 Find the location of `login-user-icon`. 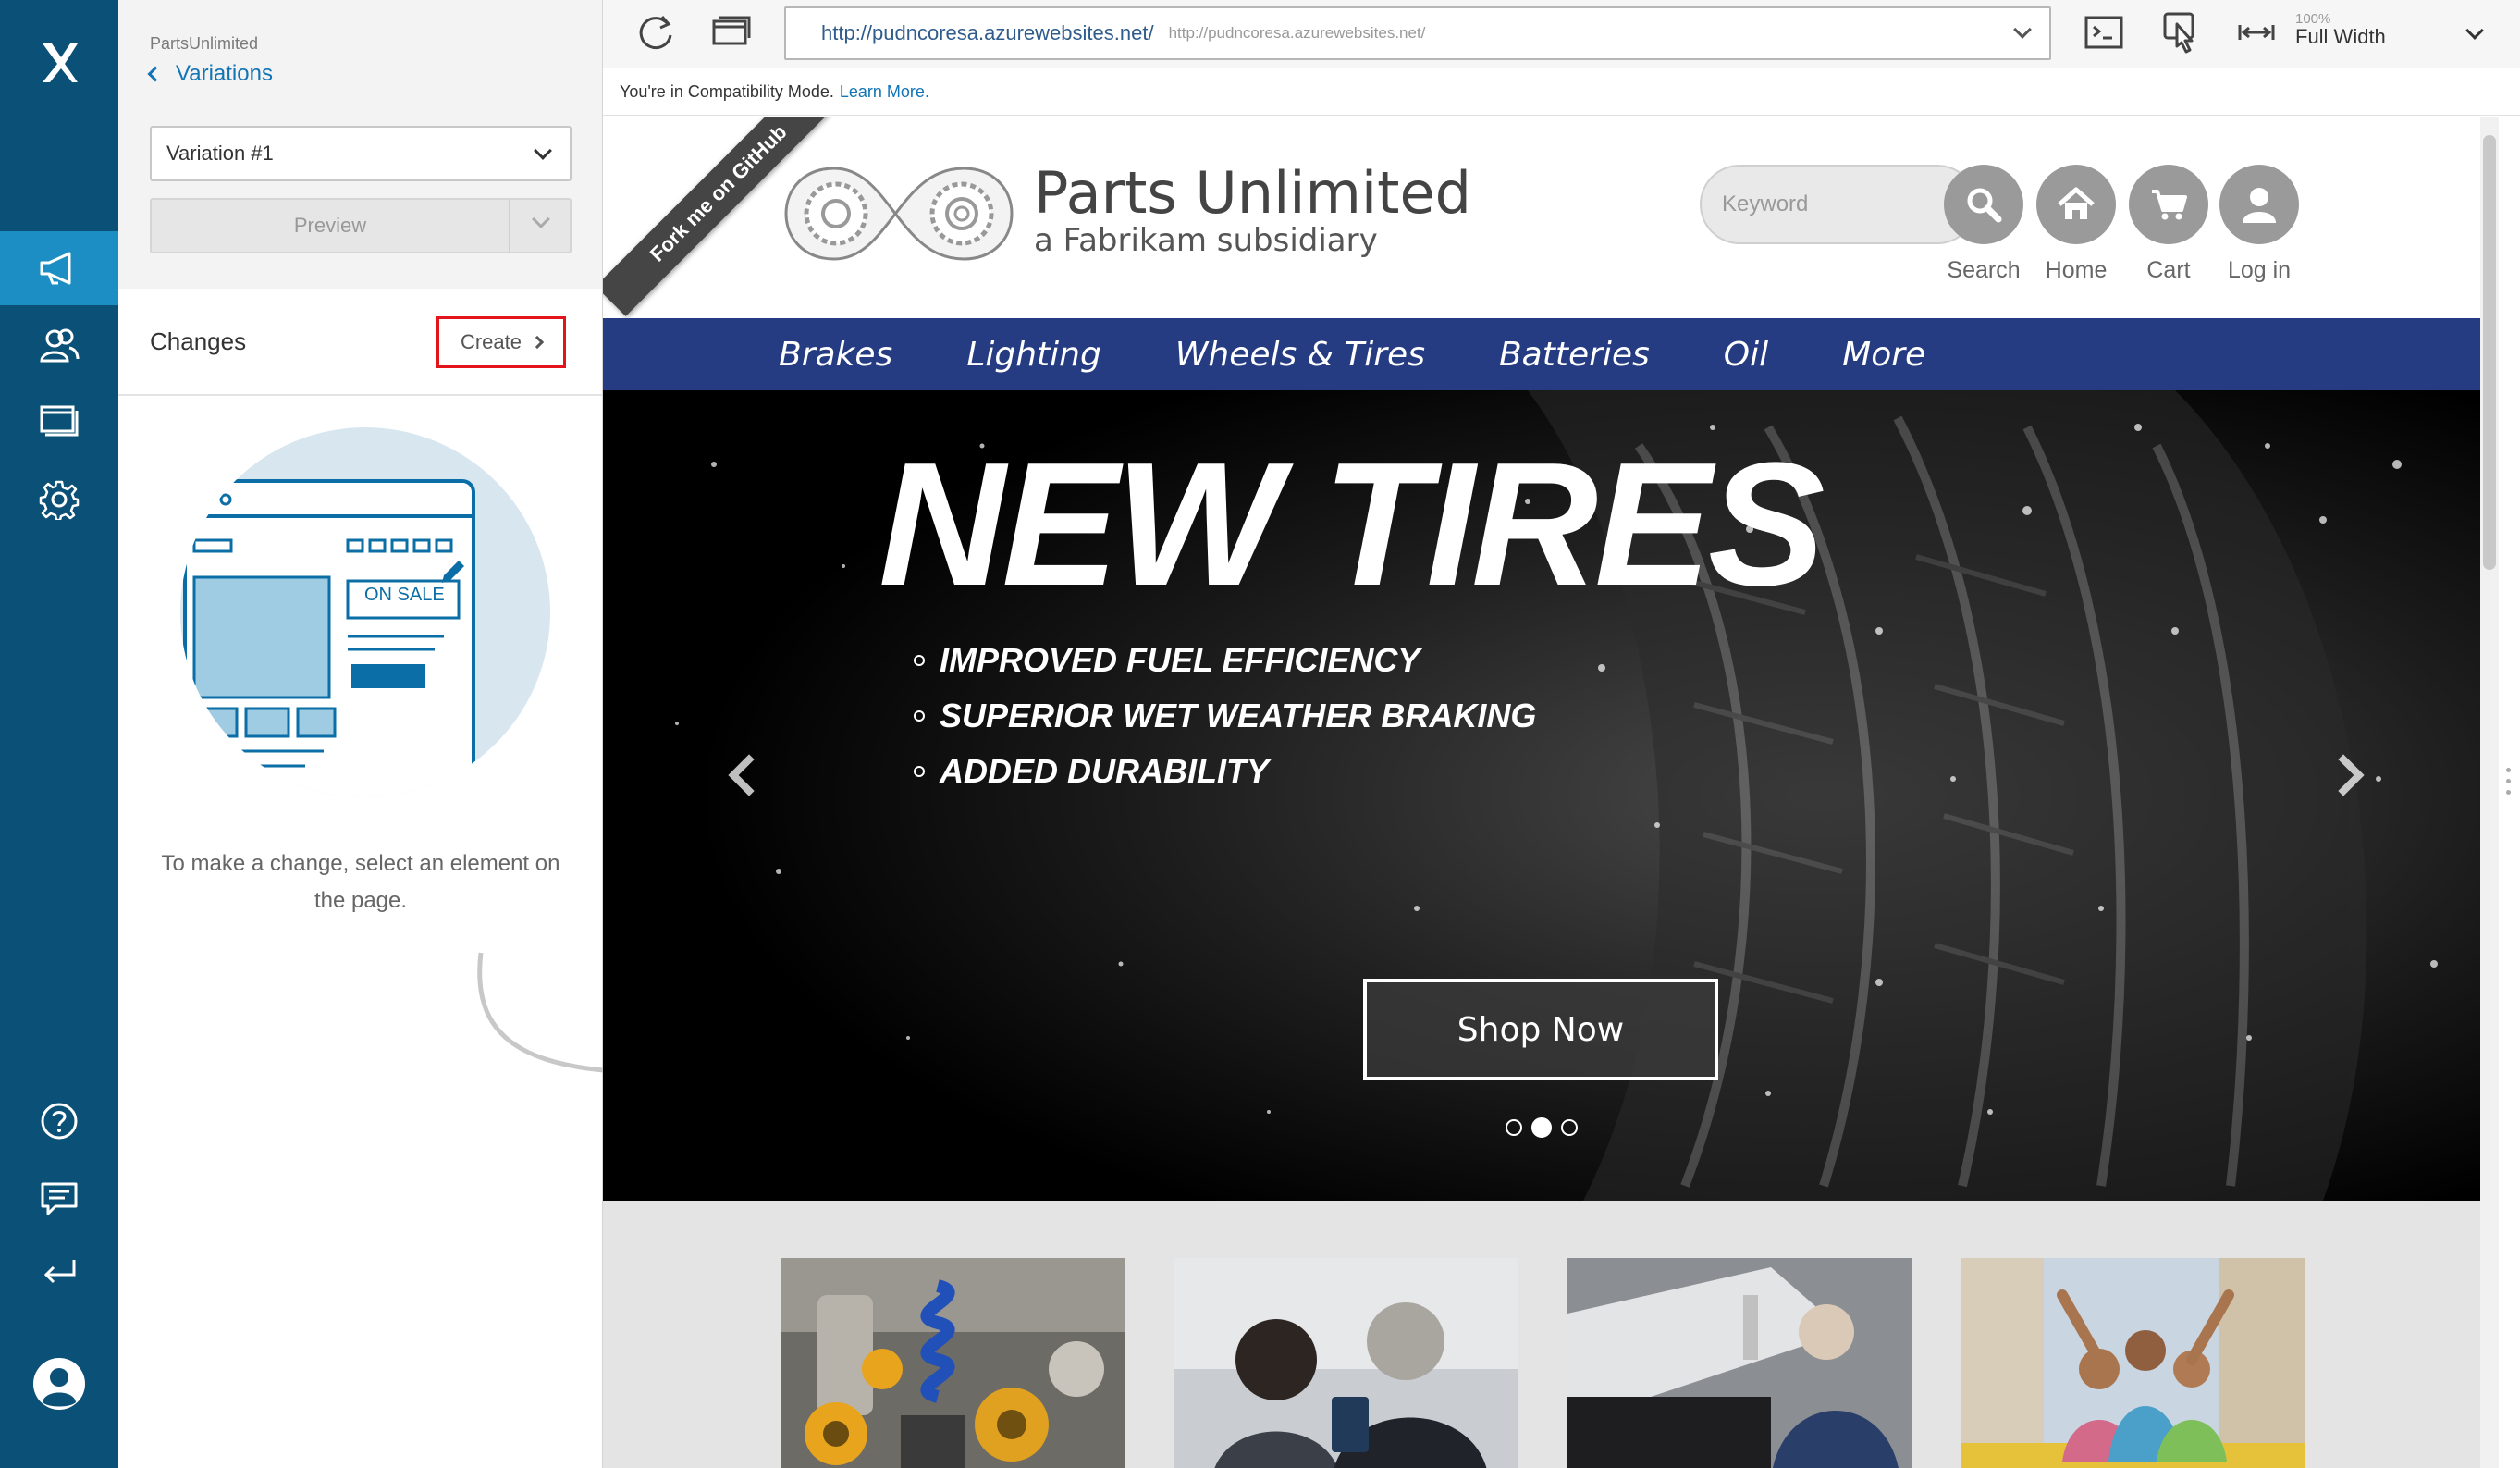

login-user-icon is located at coordinates (2259, 204).